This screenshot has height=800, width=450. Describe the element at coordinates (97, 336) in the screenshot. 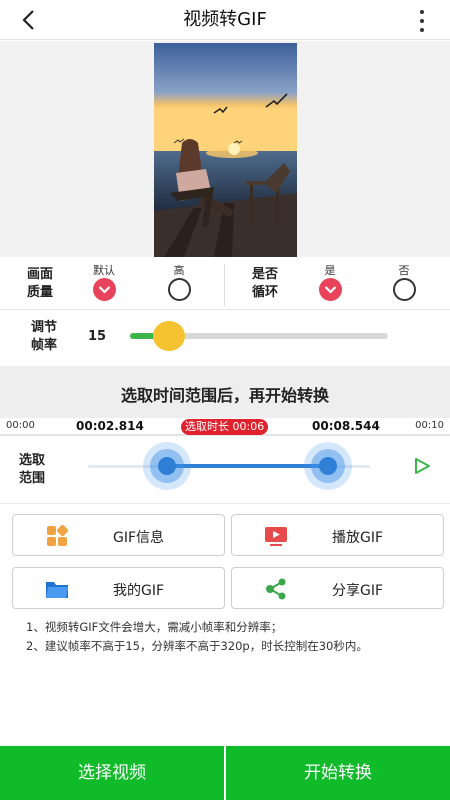

I see `fps-value: 15` at that location.